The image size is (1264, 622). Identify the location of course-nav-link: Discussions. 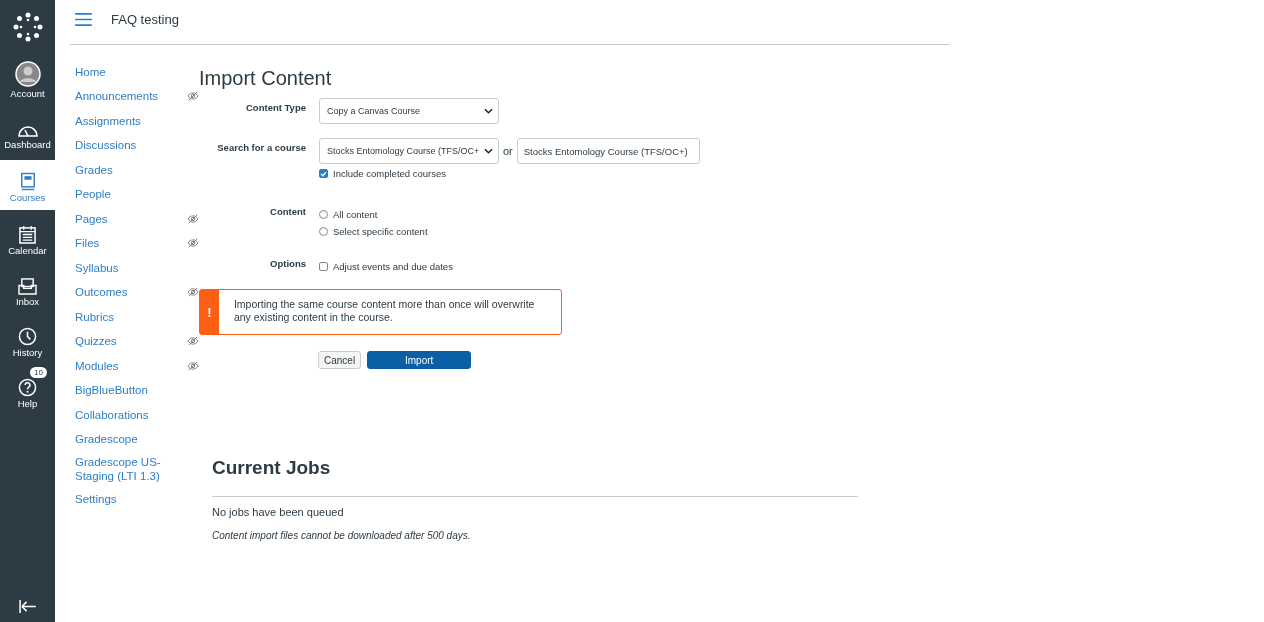
(137, 145).